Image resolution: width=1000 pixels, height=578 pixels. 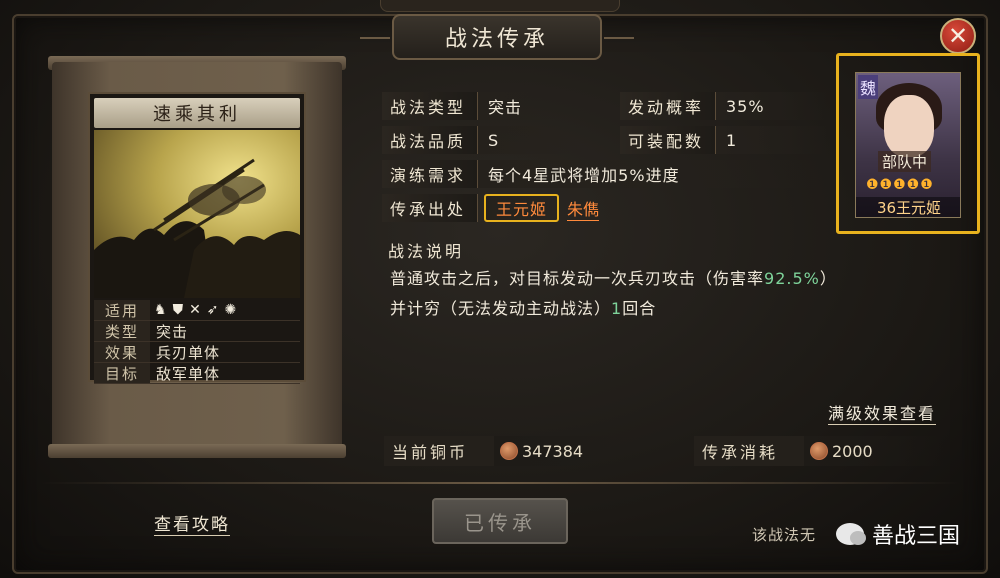 I want to click on info-value: 每个4星武将增加5%进度, so click(x=648, y=174).